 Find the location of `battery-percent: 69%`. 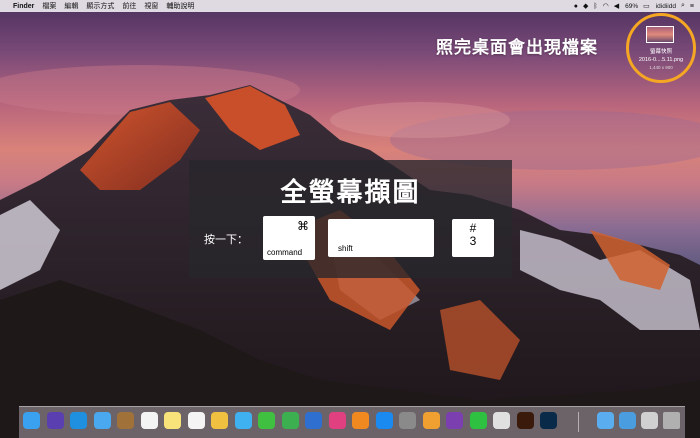

battery-percent: 69% is located at coordinates (631, 6).